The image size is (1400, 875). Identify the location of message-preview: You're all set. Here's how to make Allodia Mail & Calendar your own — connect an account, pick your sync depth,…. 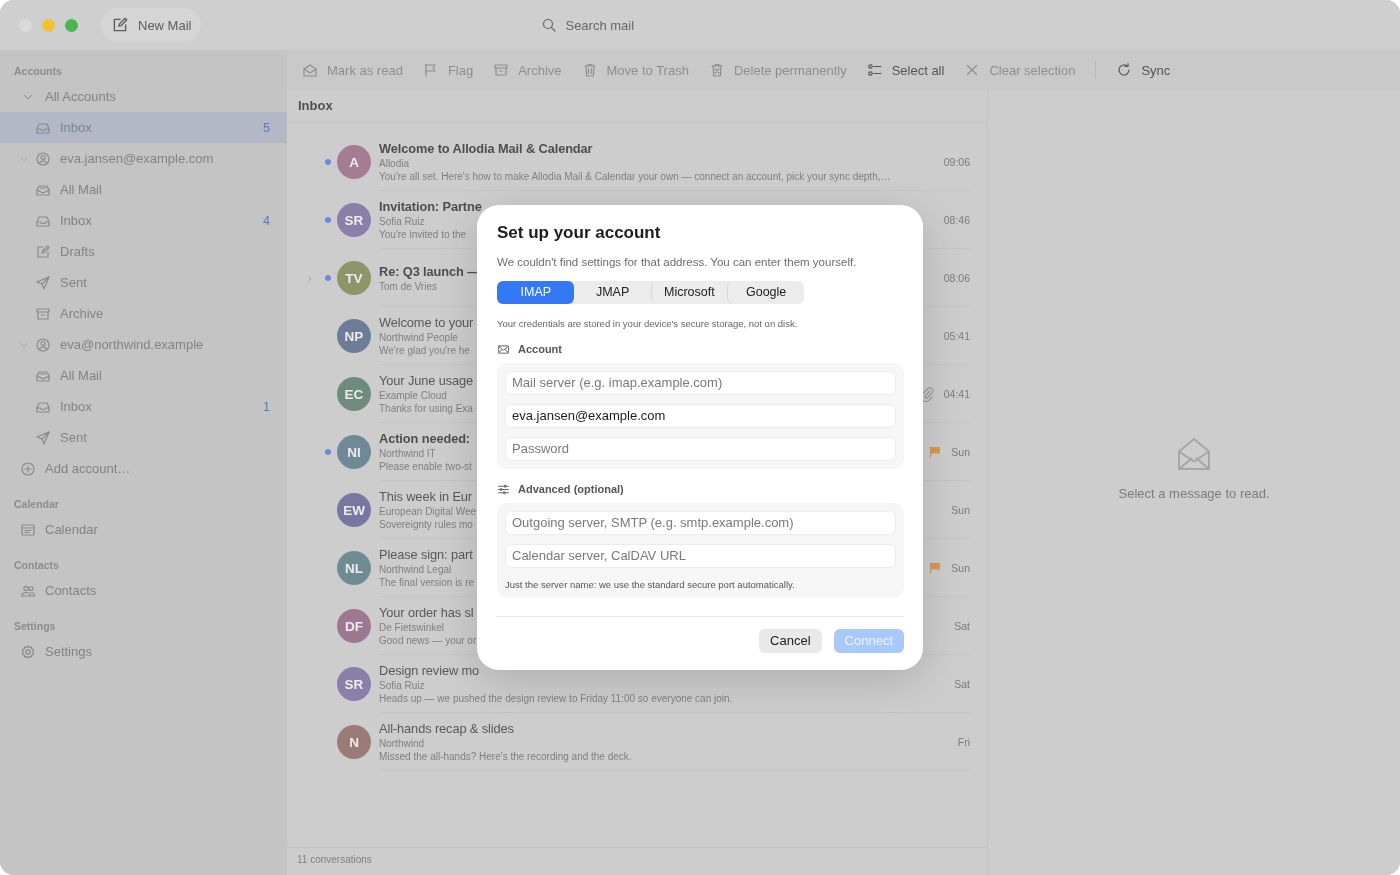
(635, 176).